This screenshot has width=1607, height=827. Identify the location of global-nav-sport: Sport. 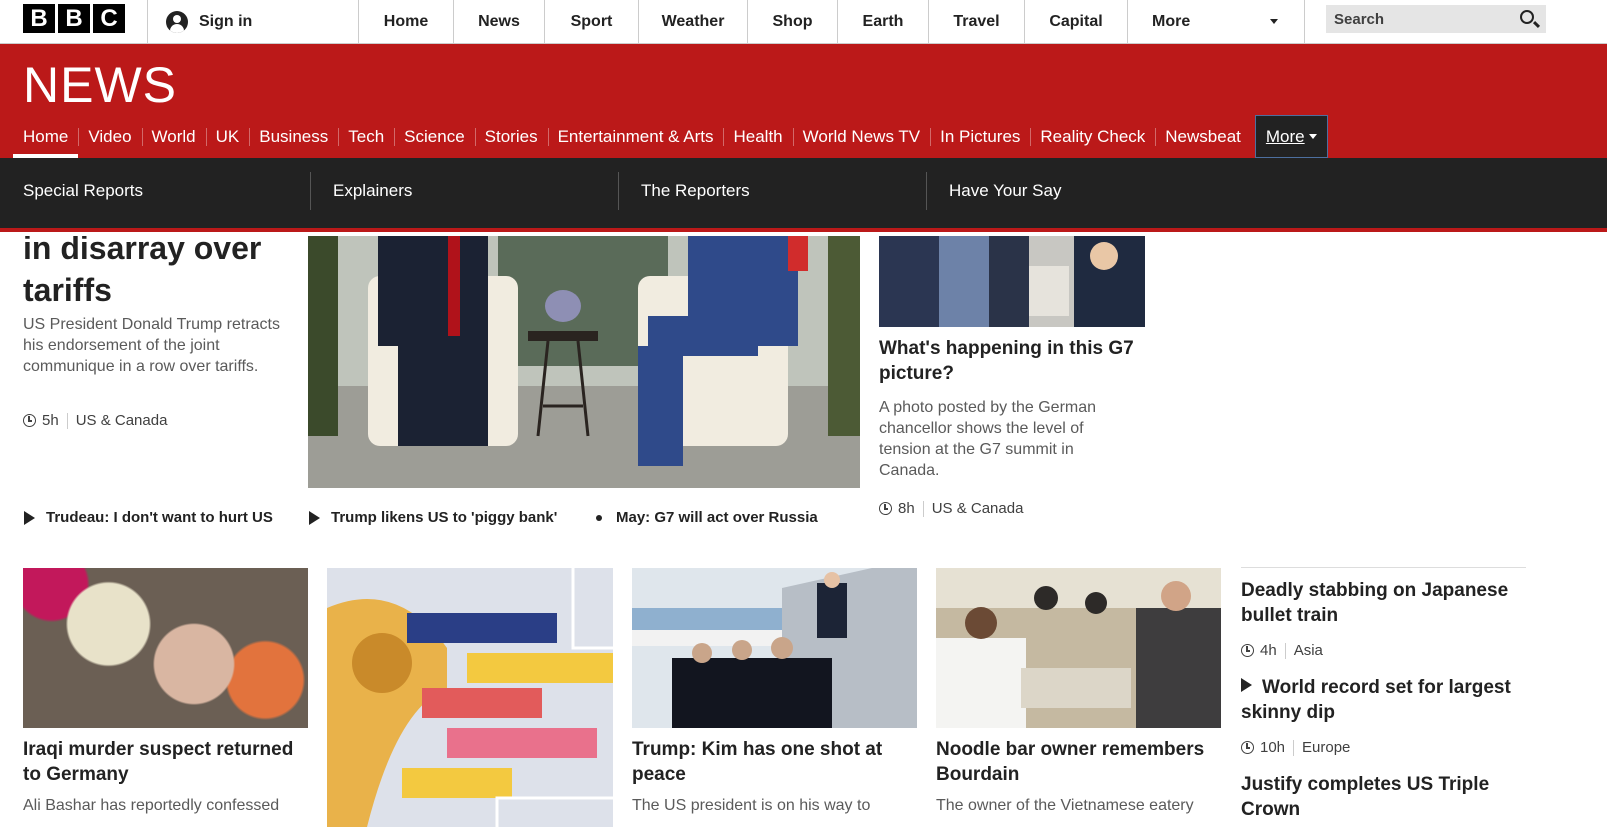
(592, 21).